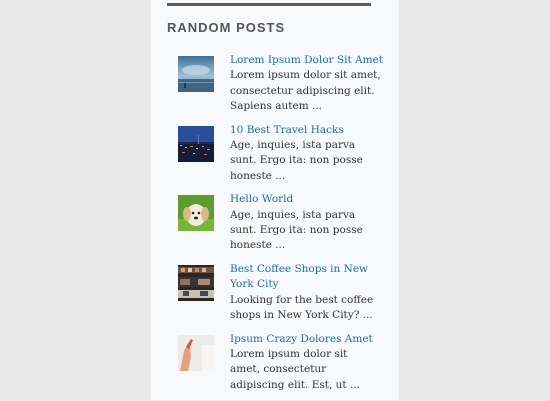  Describe the element at coordinates (302, 277) in the screenshot. I see `post-title-link: Best Coffee Shops in New York City` at that location.